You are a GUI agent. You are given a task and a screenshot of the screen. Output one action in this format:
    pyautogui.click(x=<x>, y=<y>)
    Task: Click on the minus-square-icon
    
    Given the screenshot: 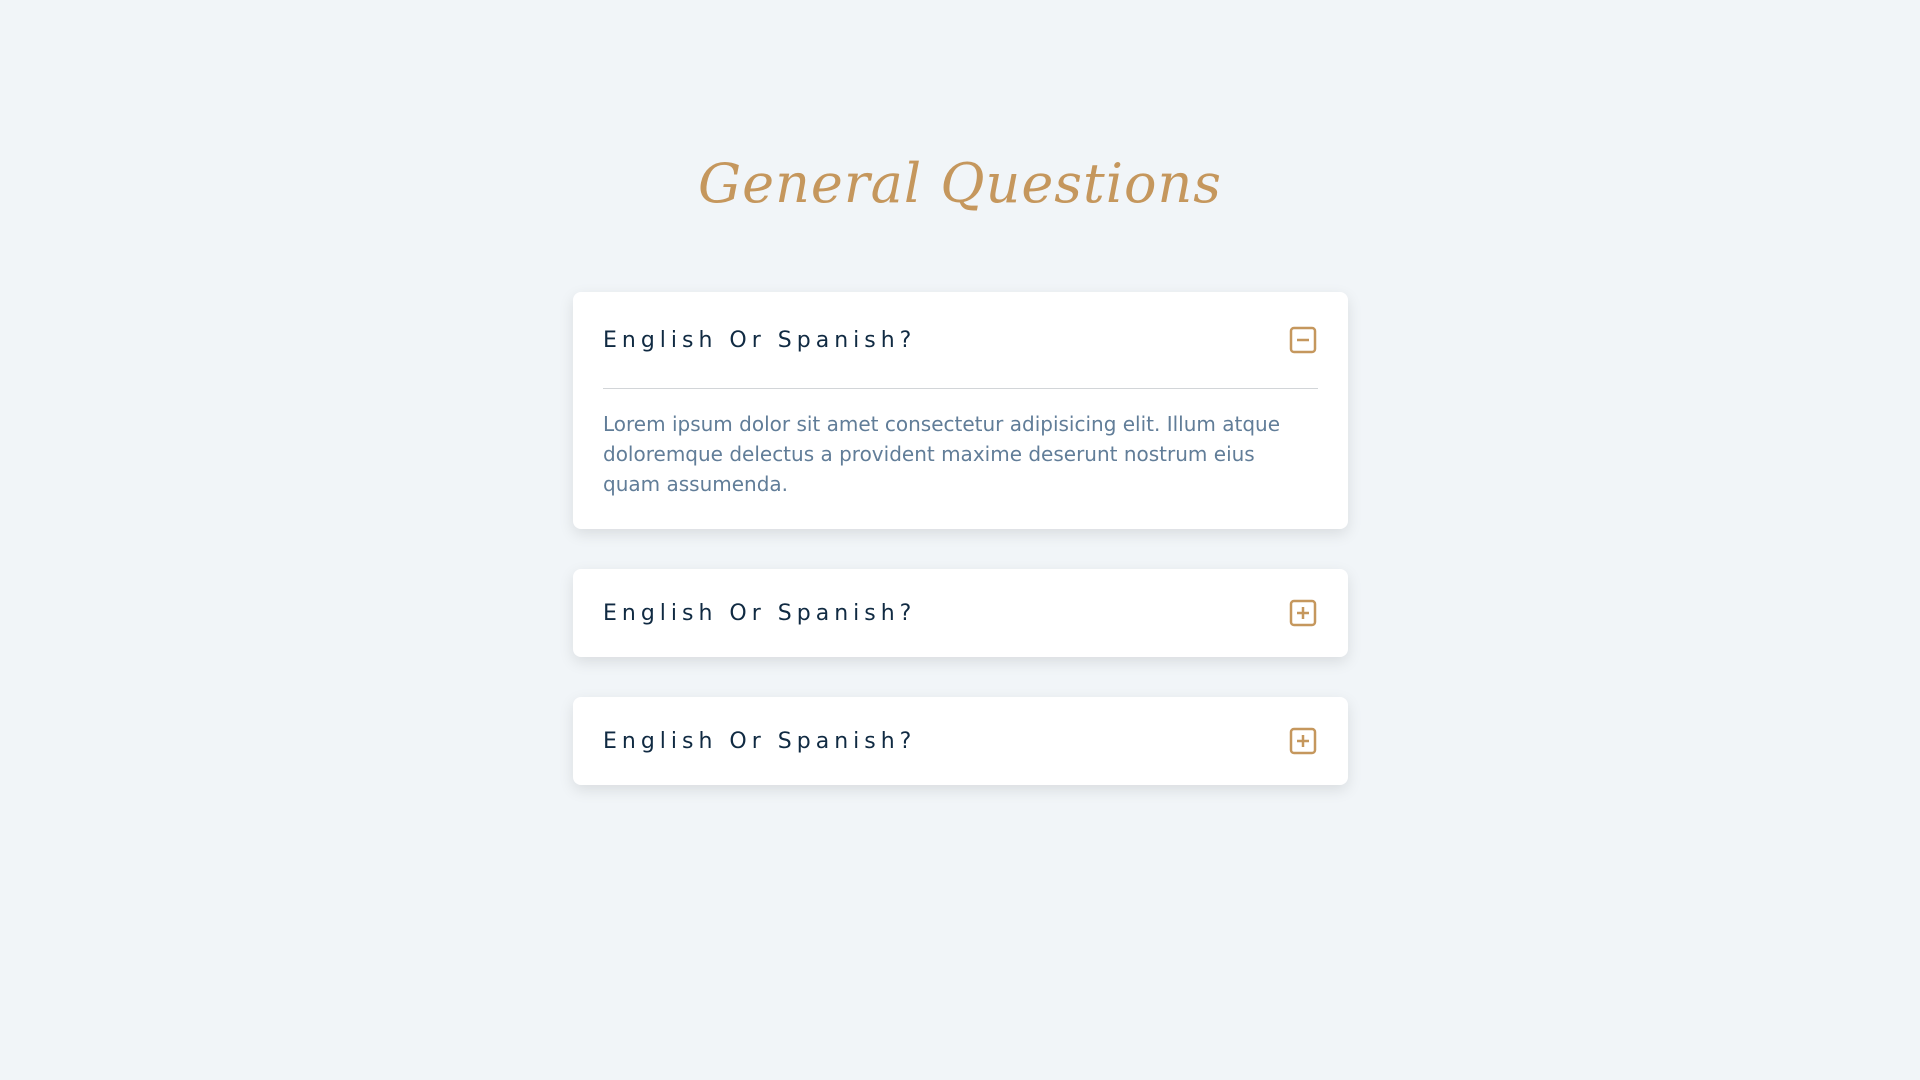 What is the action you would take?
    pyautogui.click(x=1303, y=340)
    